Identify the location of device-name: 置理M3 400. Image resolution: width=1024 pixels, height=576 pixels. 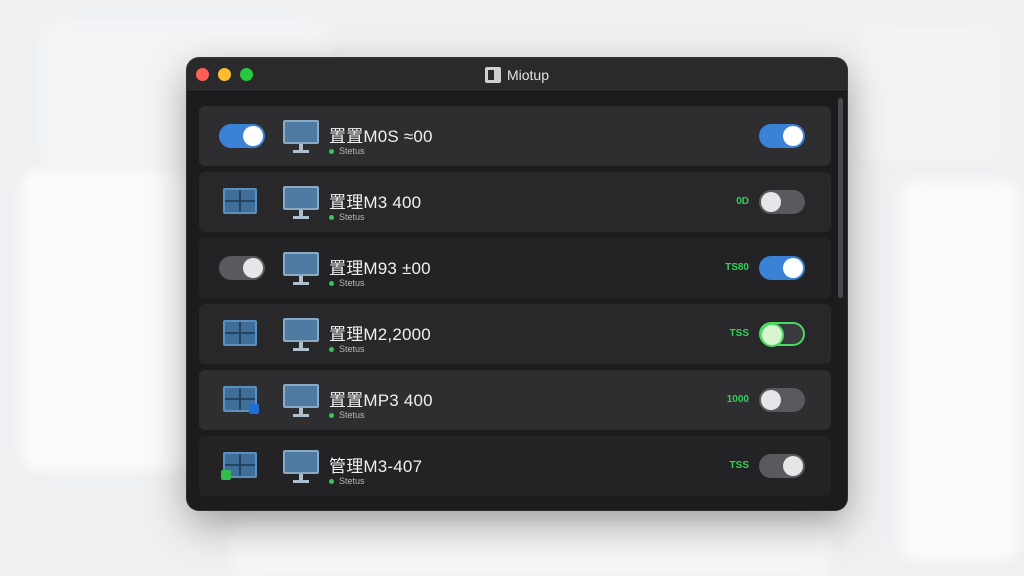
(375, 202).